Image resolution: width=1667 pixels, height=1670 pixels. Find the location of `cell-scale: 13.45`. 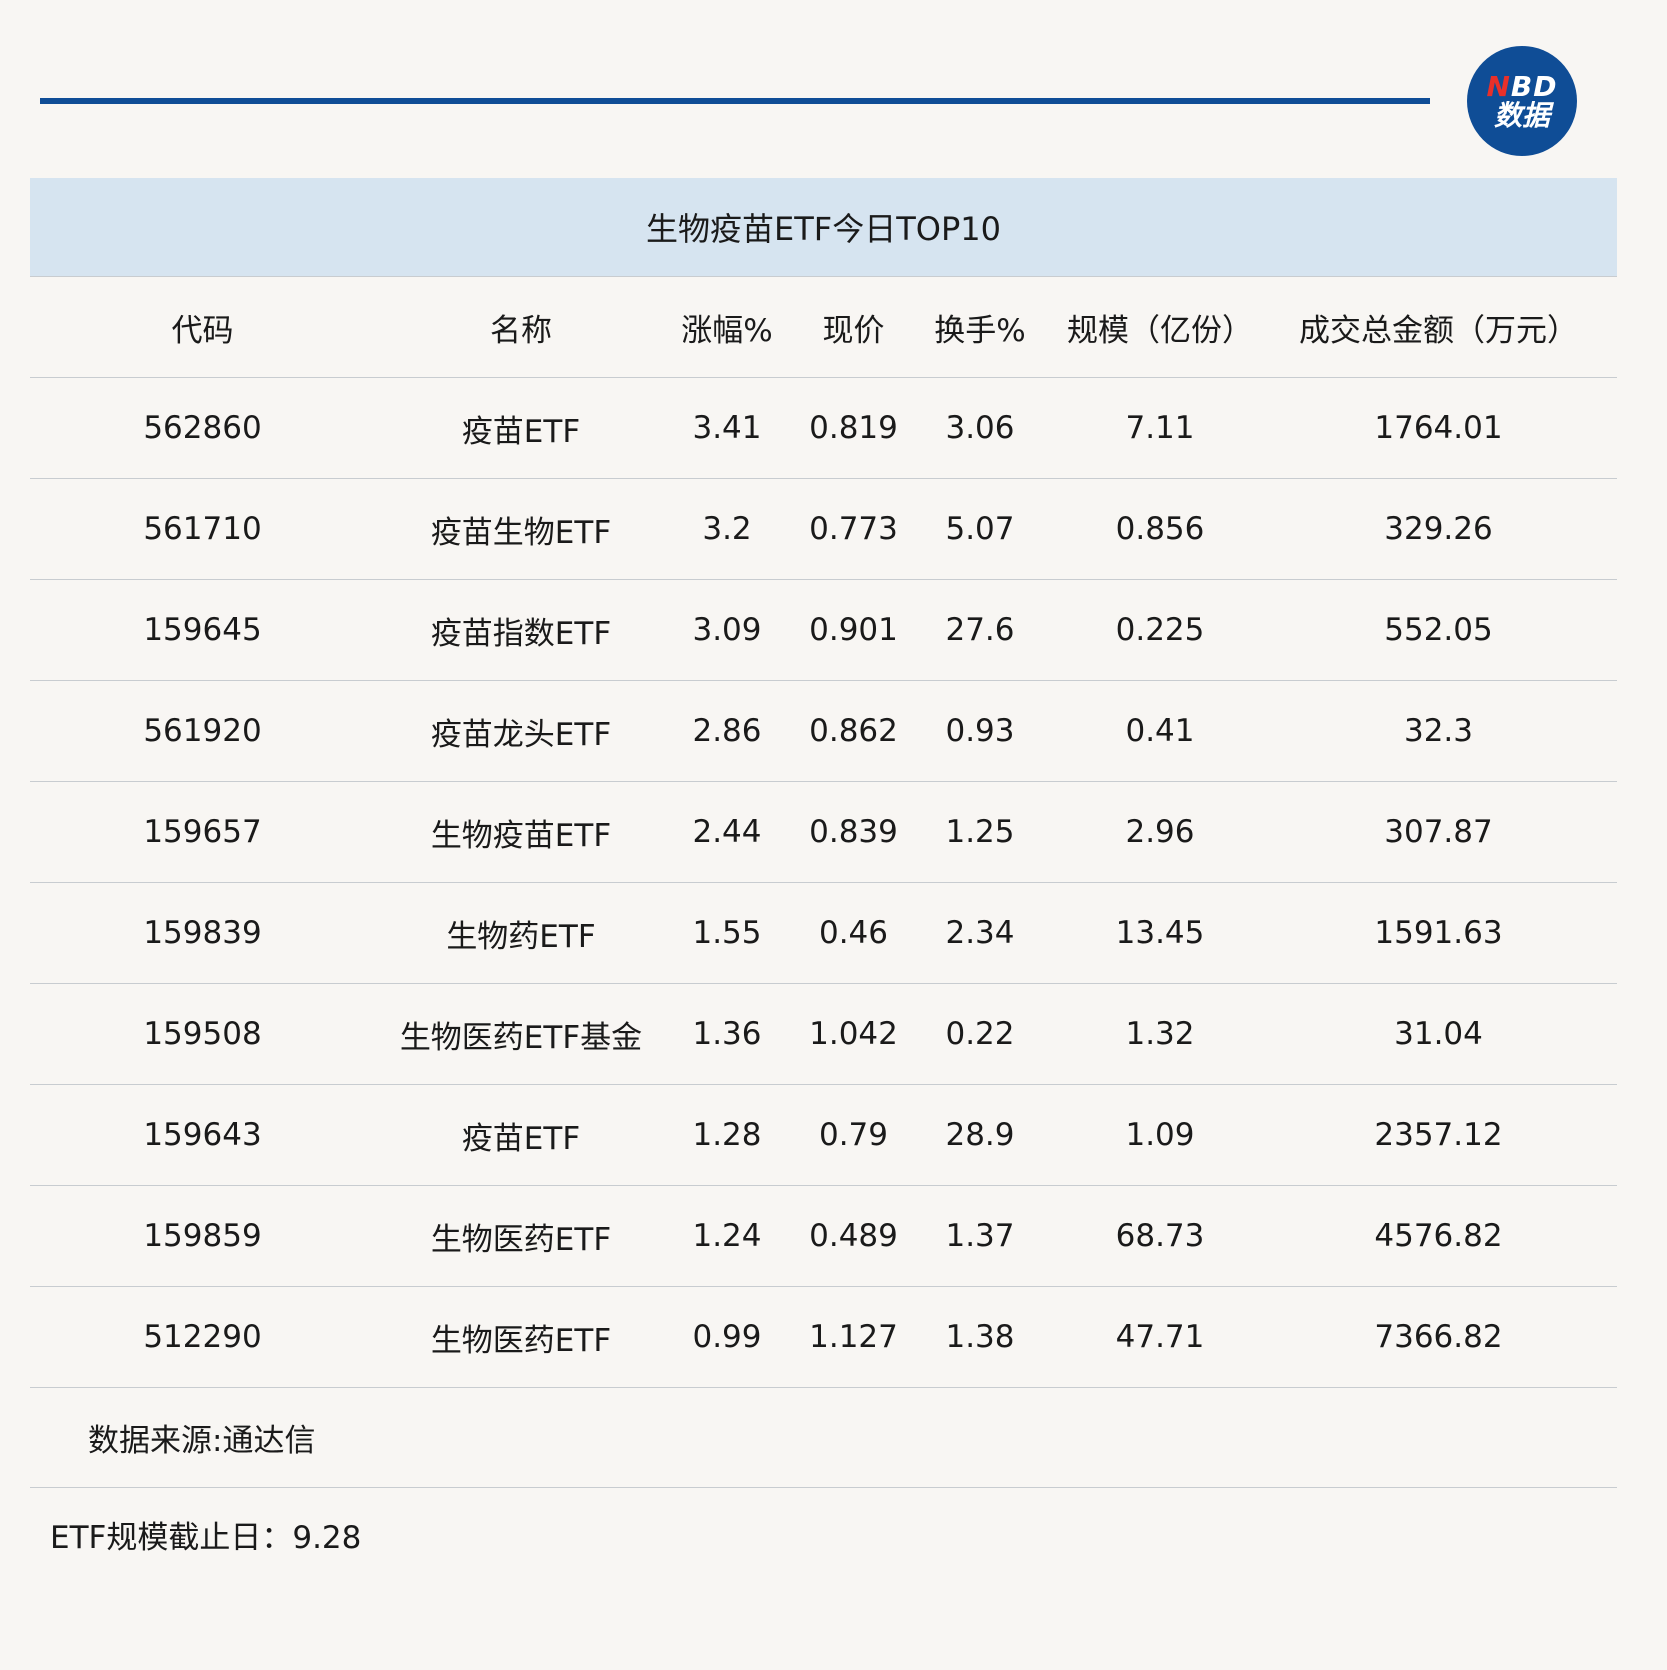

cell-scale: 13.45 is located at coordinates (1160, 933).